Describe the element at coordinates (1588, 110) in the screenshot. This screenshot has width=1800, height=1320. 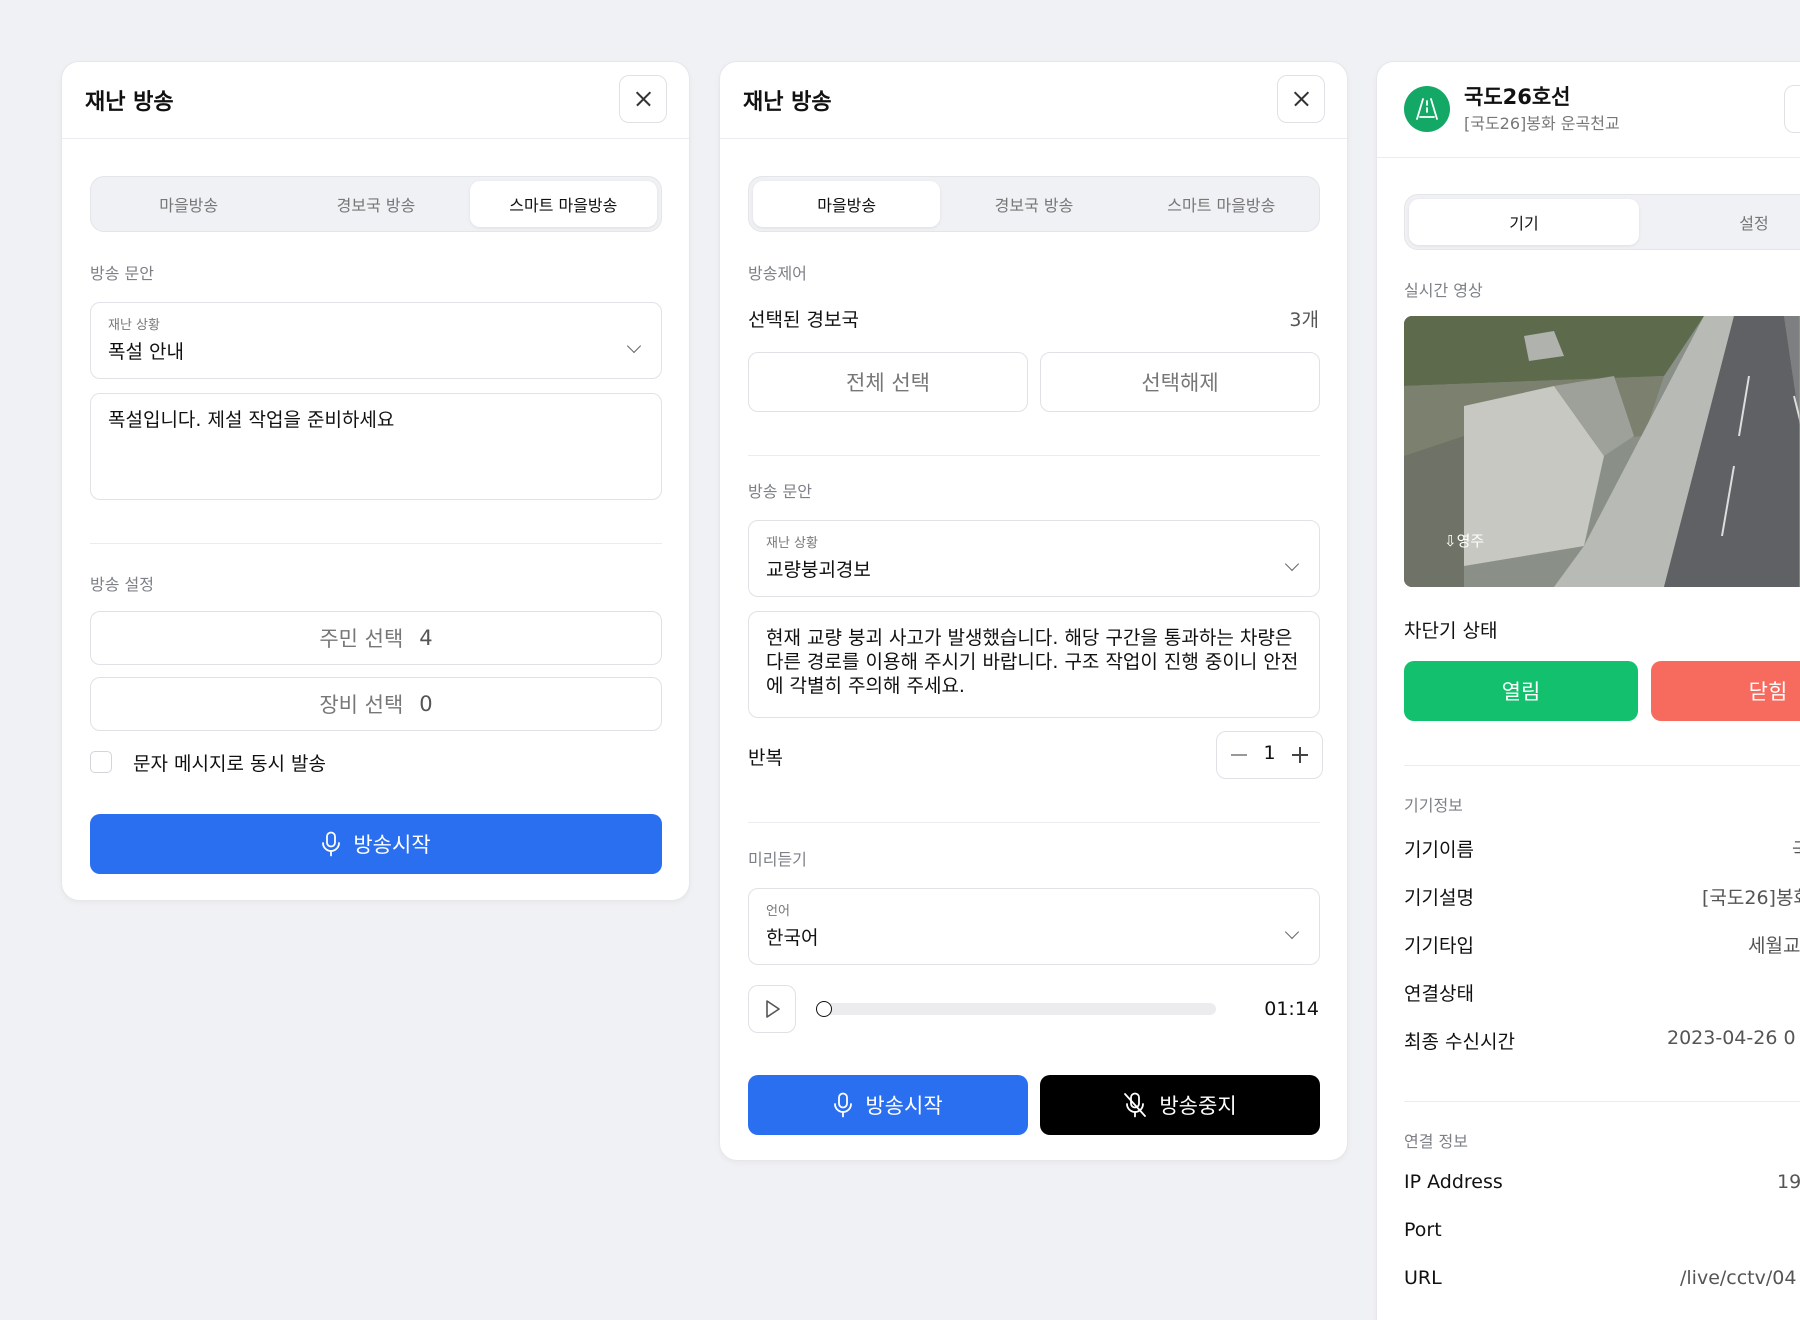
I see `panel-header: 국도26호선 [국도26]봉화 운곡천교` at that location.